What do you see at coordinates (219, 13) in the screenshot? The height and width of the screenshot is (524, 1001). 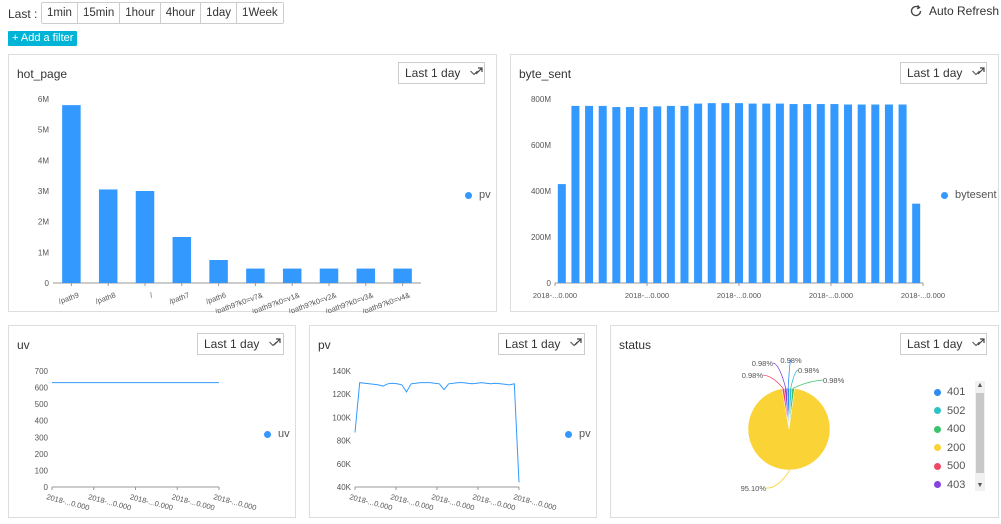 I see `range-1day-button: 1day` at bounding box center [219, 13].